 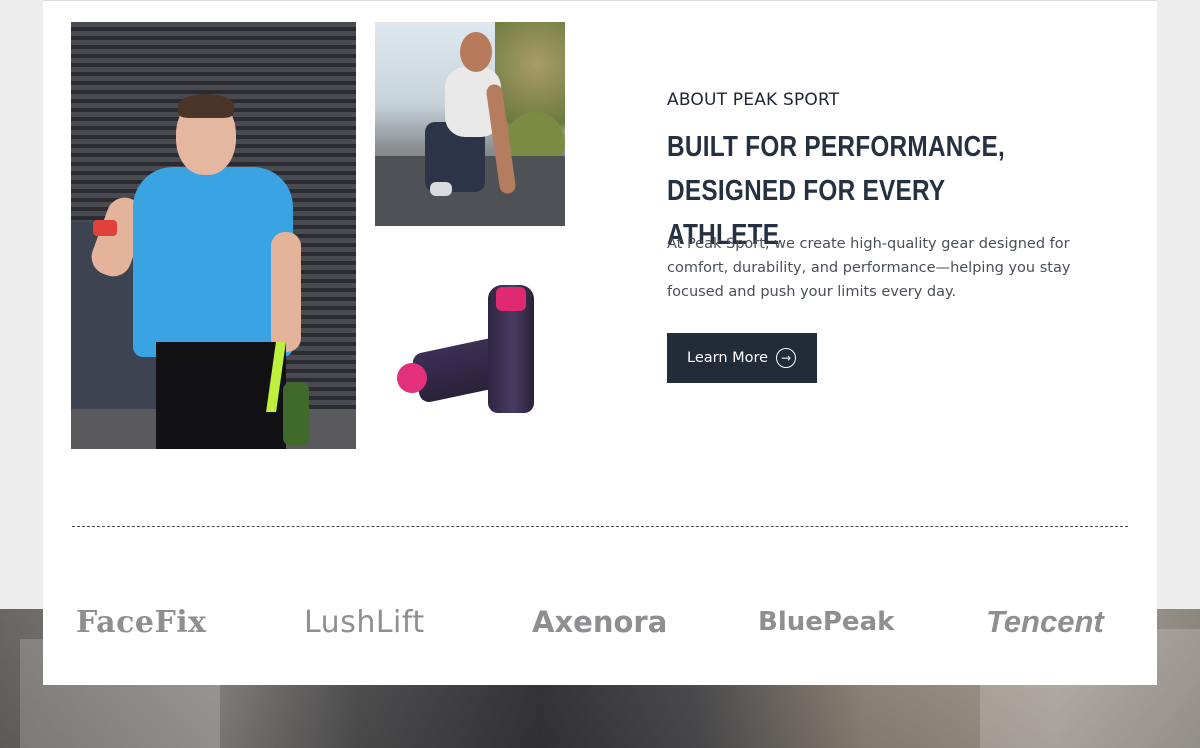 What do you see at coordinates (213, 262) in the screenshot?
I see `image-shirt` at bounding box center [213, 262].